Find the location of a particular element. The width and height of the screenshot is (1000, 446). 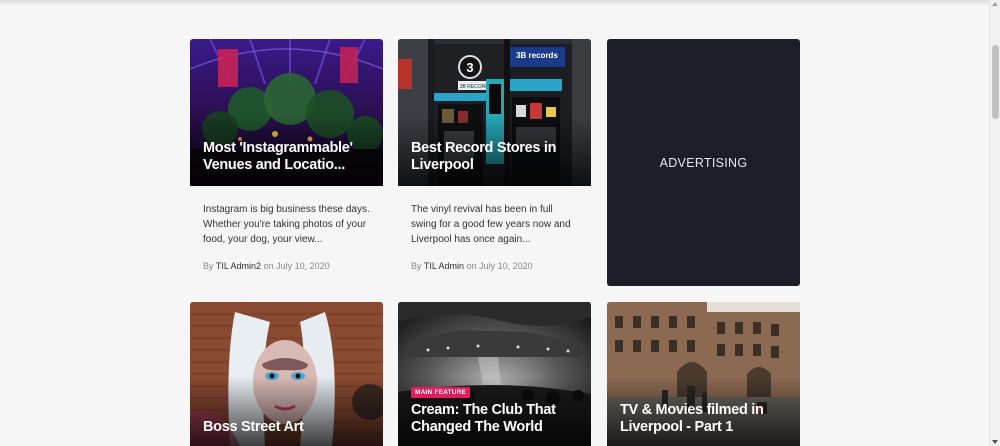

article-byline: By TIL Admin on July 10, 2020 is located at coordinates (472, 266).